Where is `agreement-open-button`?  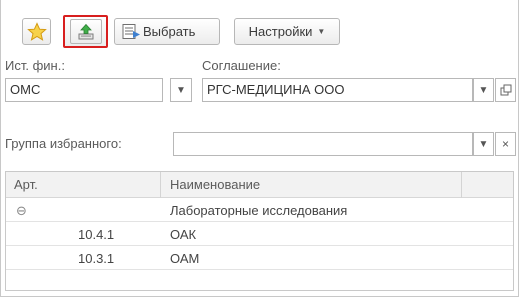
agreement-open-button is located at coordinates (505, 90).